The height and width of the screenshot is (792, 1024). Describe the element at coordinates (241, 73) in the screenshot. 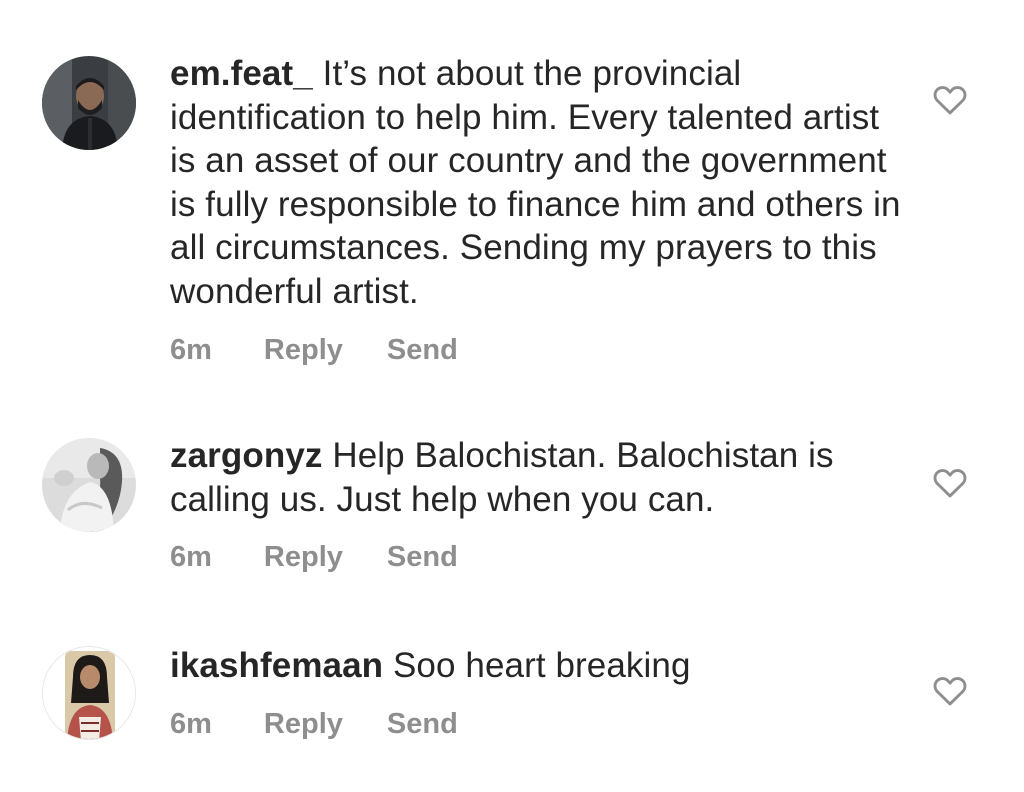

I see `comment-username: em.feat_` at that location.